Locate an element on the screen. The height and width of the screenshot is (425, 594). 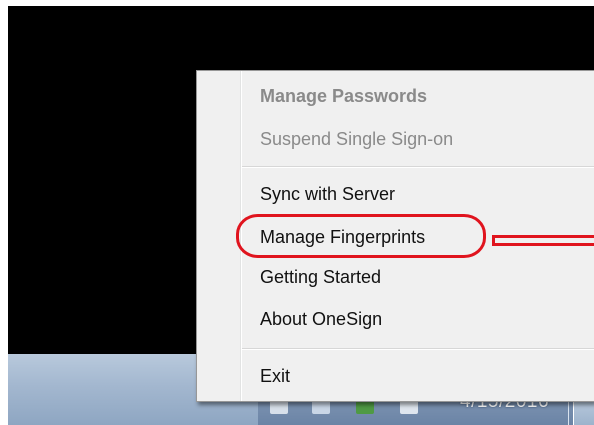
menu-item-exit: Exit is located at coordinates (275, 376).